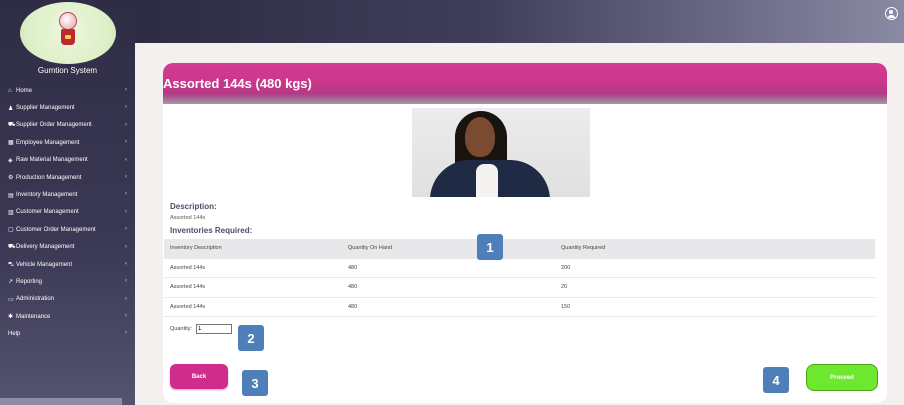  I want to click on table-cell: 150, so click(566, 306).